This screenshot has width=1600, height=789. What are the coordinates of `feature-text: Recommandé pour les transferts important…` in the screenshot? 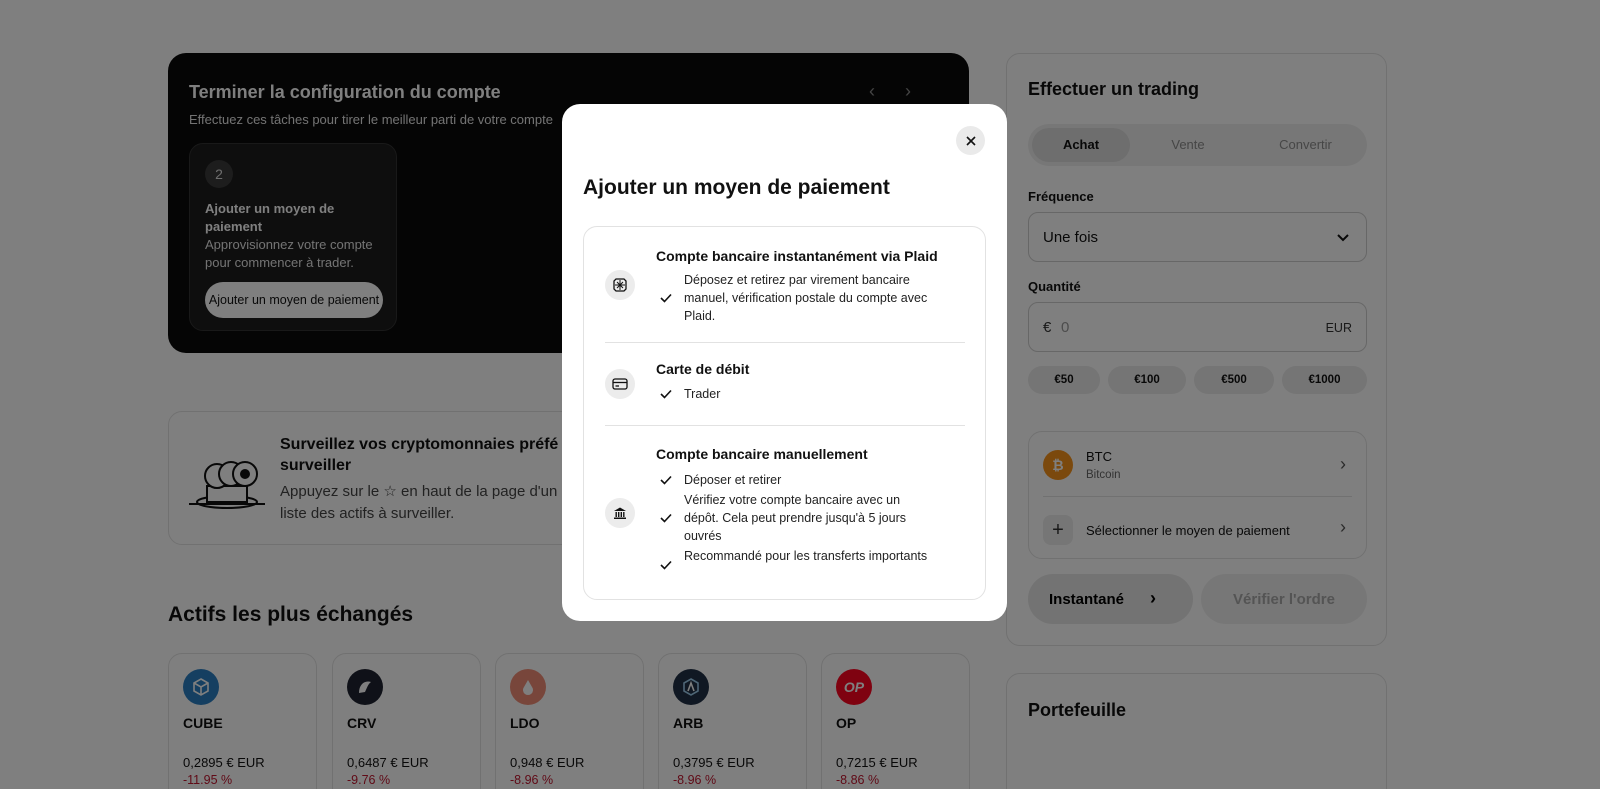 It's located at (806, 556).